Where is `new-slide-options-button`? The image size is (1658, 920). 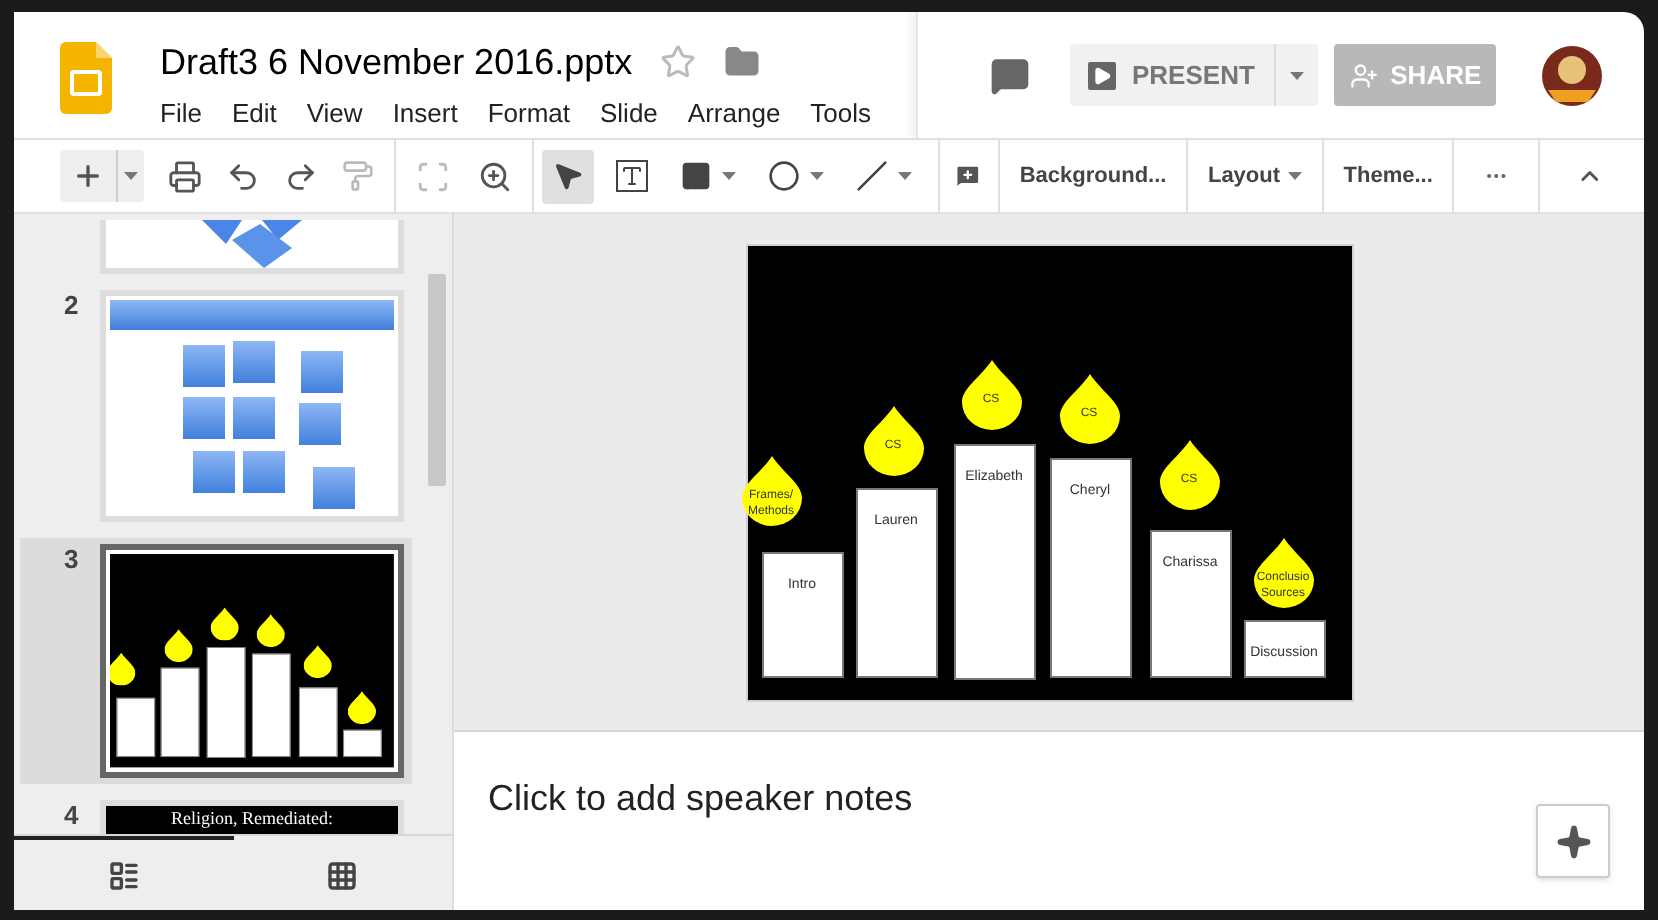 new-slide-options-button is located at coordinates (130, 176).